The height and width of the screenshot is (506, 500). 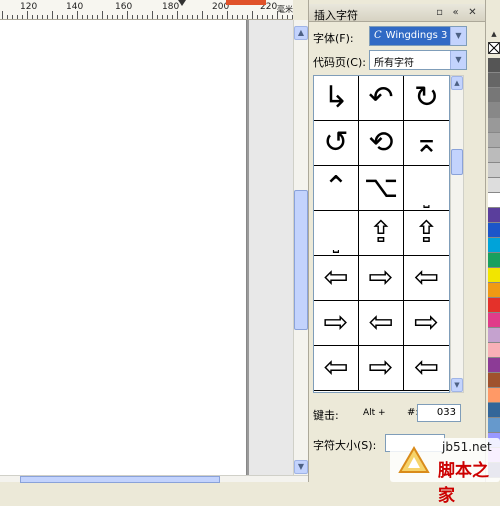 What do you see at coordinates (333, 38) in the screenshot?
I see `font-label: 字体(F):` at bounding box center [333, 38].